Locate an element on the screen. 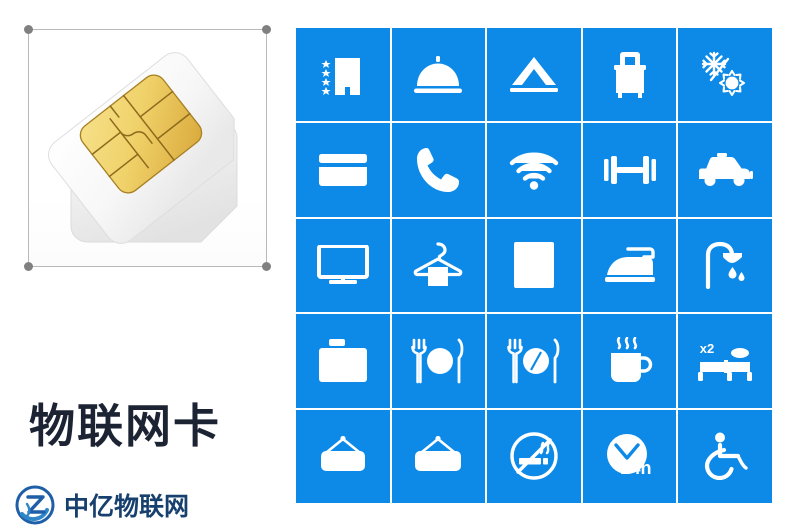 The height and width of the screenshot is (532, 800). fork-plate-knife-icon is located at coordinates (437, 361).